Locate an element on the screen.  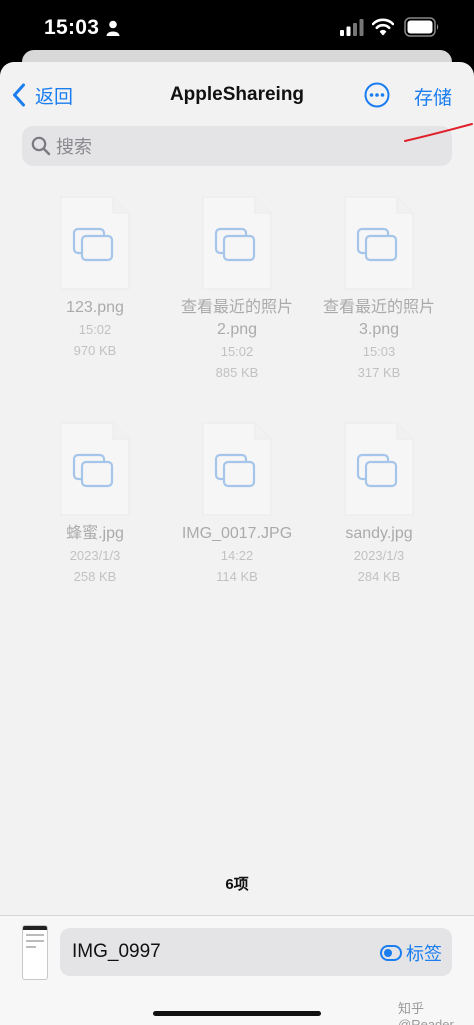
file-size: 317 KB is located at coordinates (379, 372).